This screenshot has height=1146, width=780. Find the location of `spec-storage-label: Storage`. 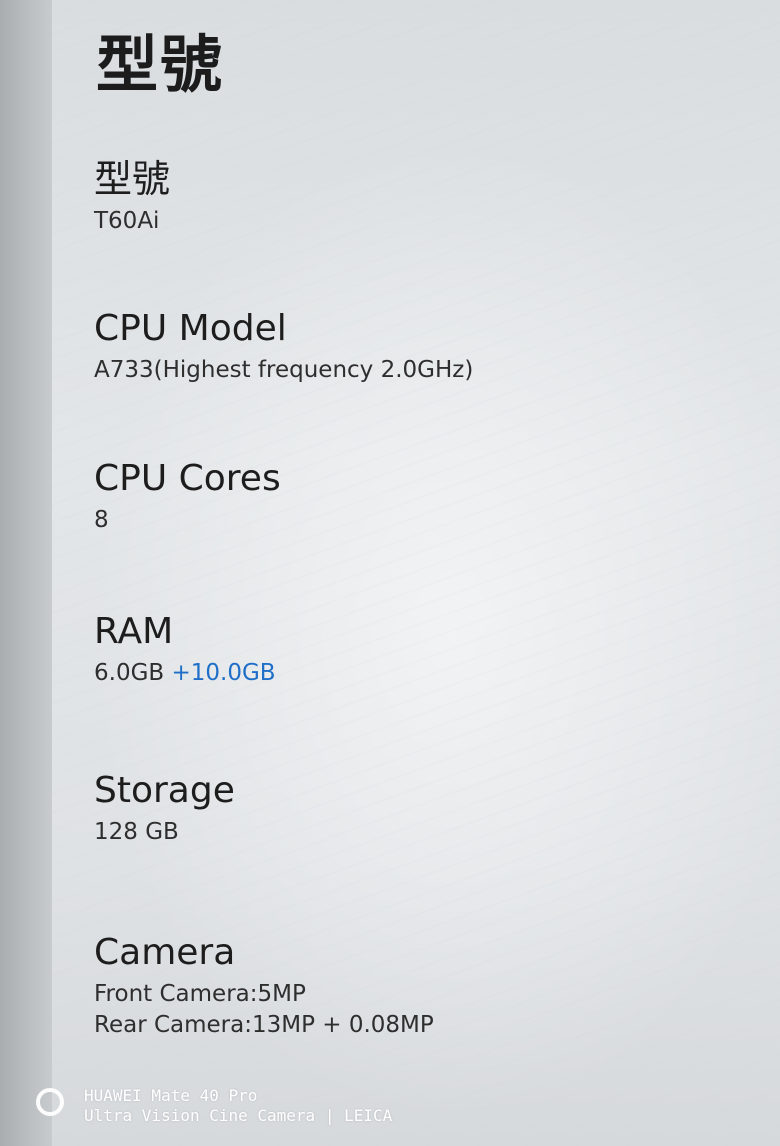

spec-storage-label: Storage is located at coordinates (164, 790).